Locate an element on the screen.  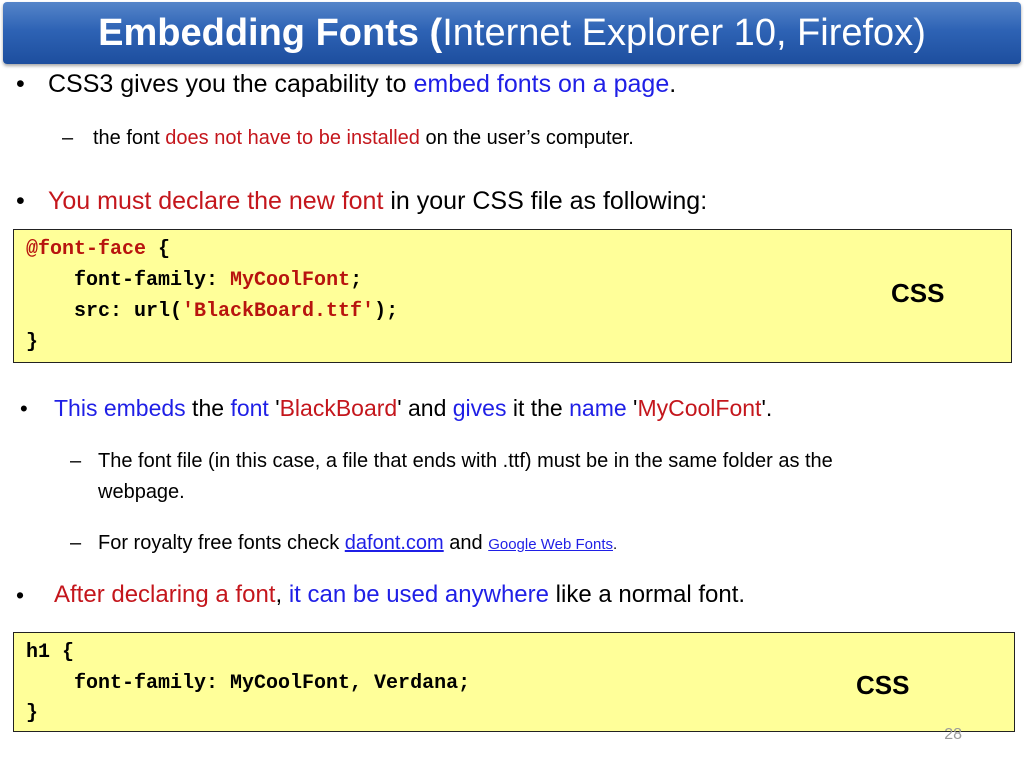
b3-gives: gives is located at coordinates (479, 408).